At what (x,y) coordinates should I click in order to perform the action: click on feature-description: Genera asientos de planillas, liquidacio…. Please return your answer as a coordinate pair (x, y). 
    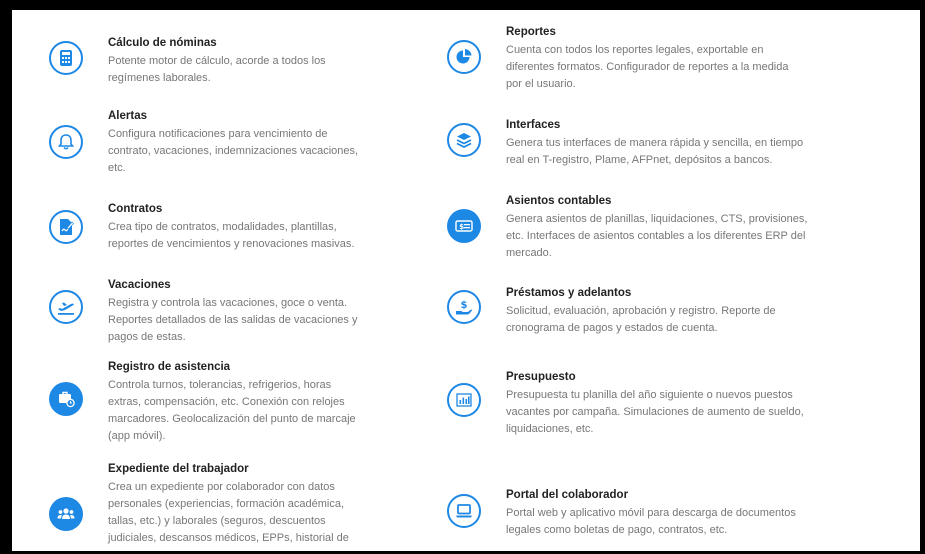
    Looking at the image, I should click on (657, 236).